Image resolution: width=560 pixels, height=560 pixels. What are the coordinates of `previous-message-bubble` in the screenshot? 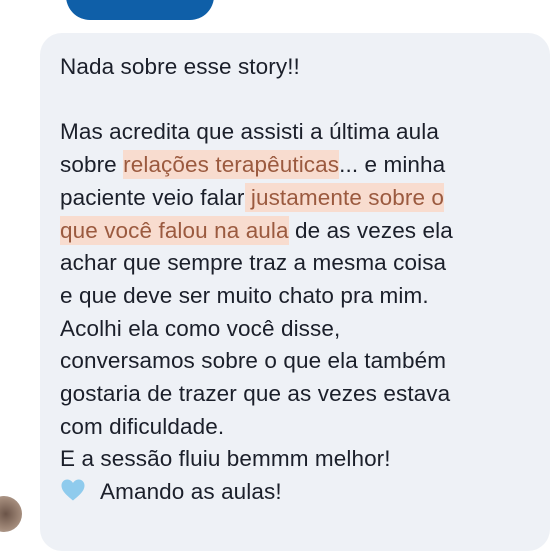 It's located at (140, 10).